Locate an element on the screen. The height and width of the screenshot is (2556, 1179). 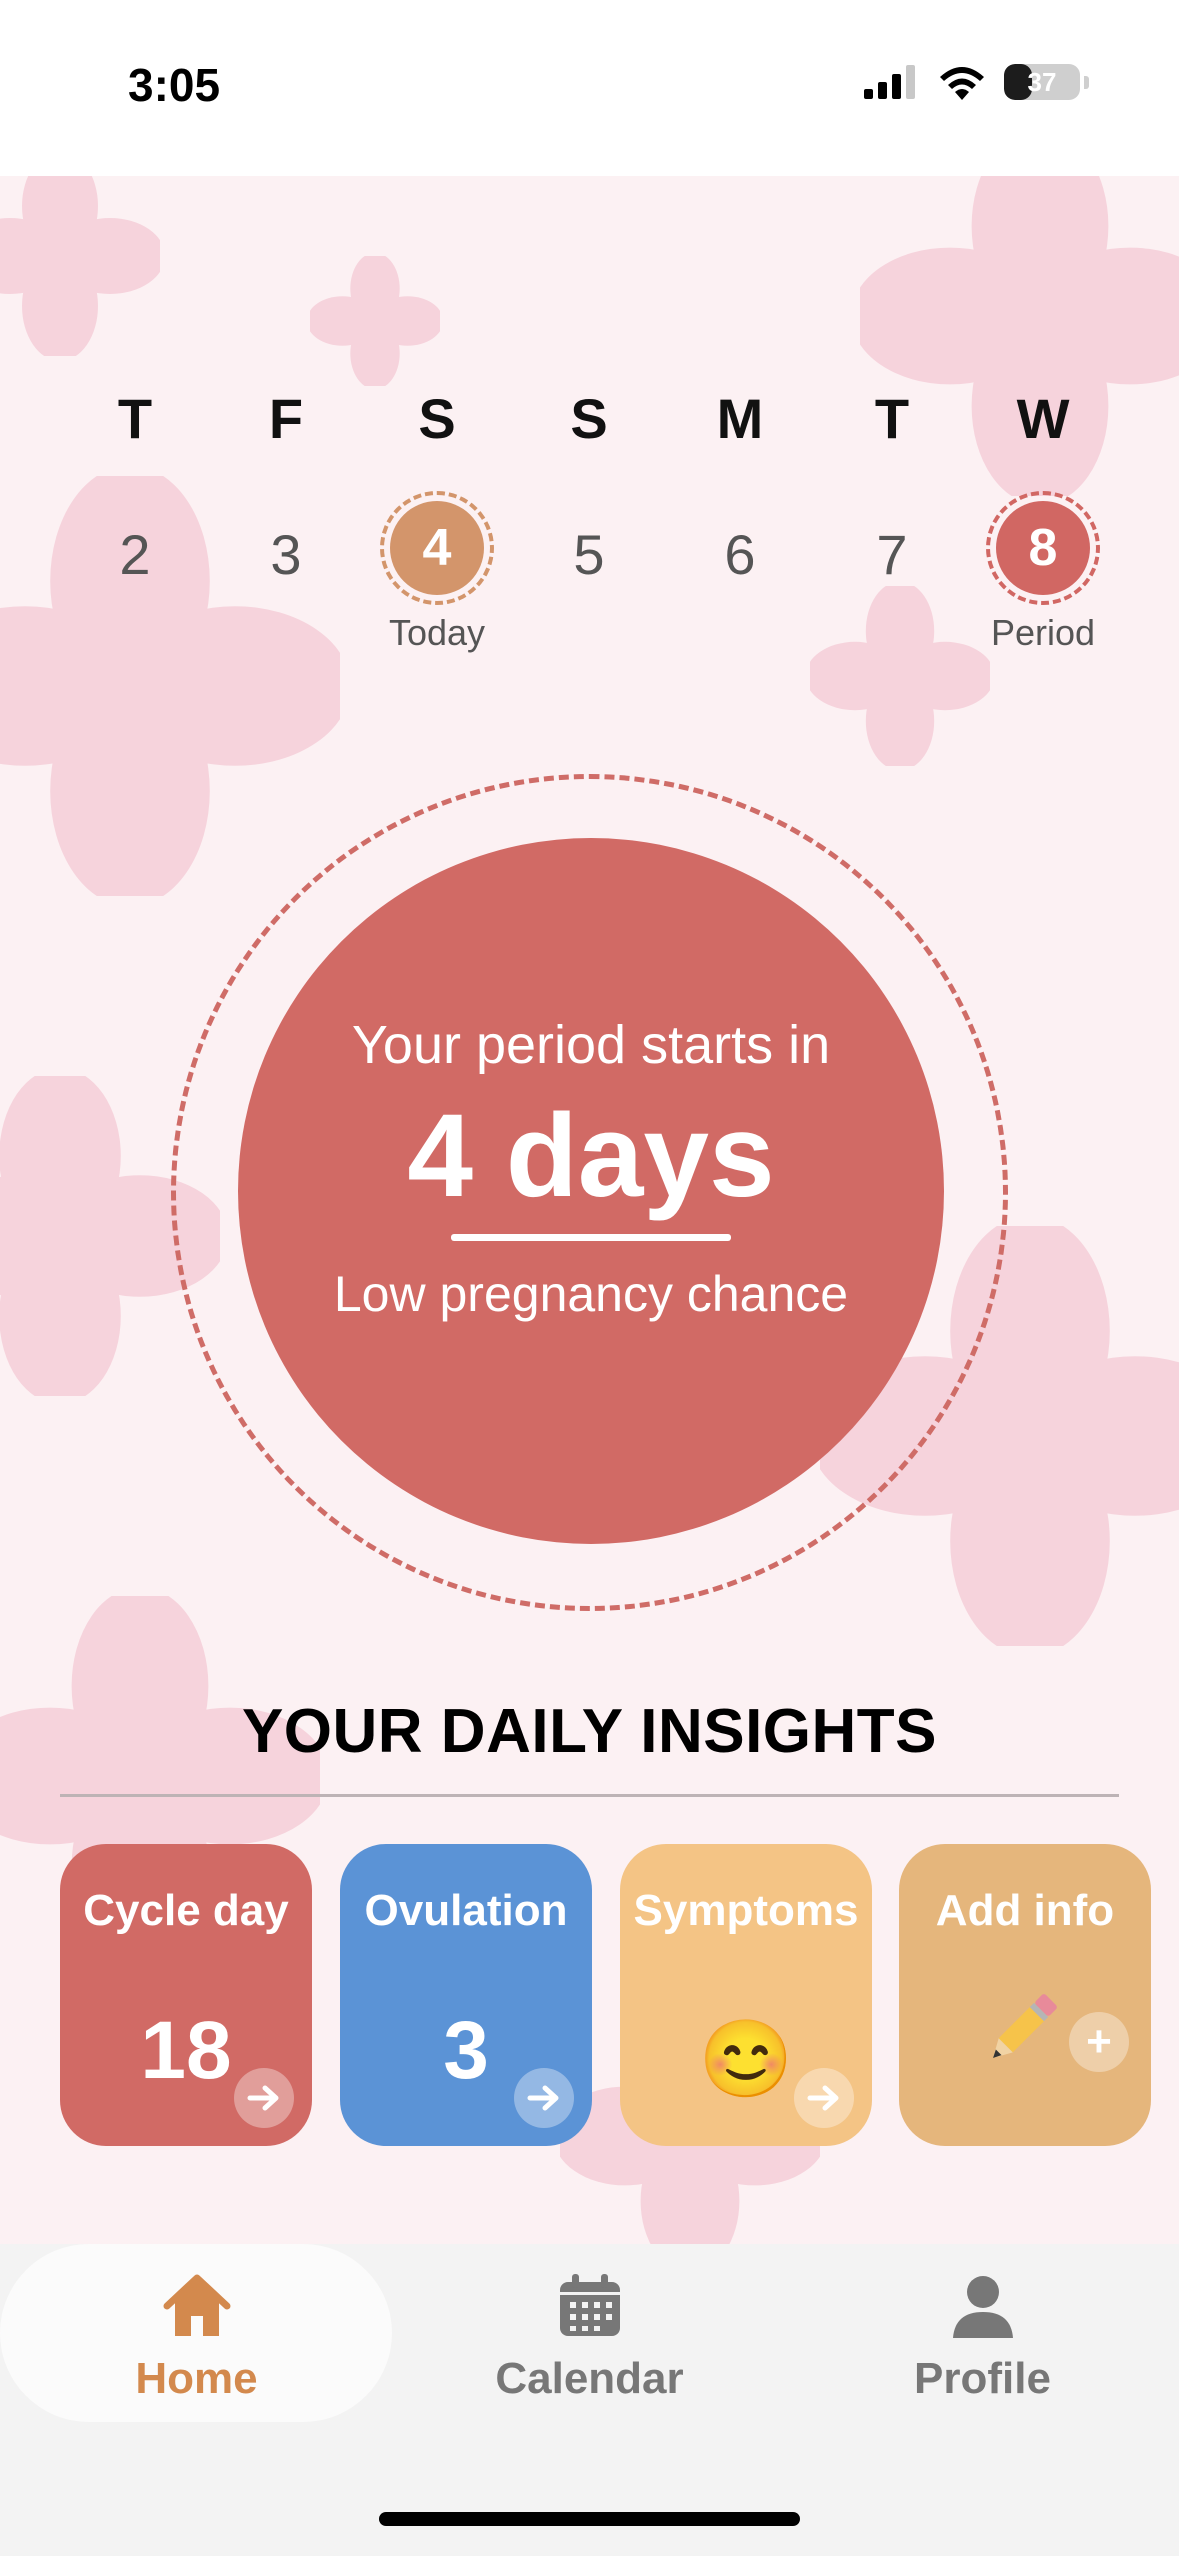
day-letter: F is located at coordinates (286, 418).